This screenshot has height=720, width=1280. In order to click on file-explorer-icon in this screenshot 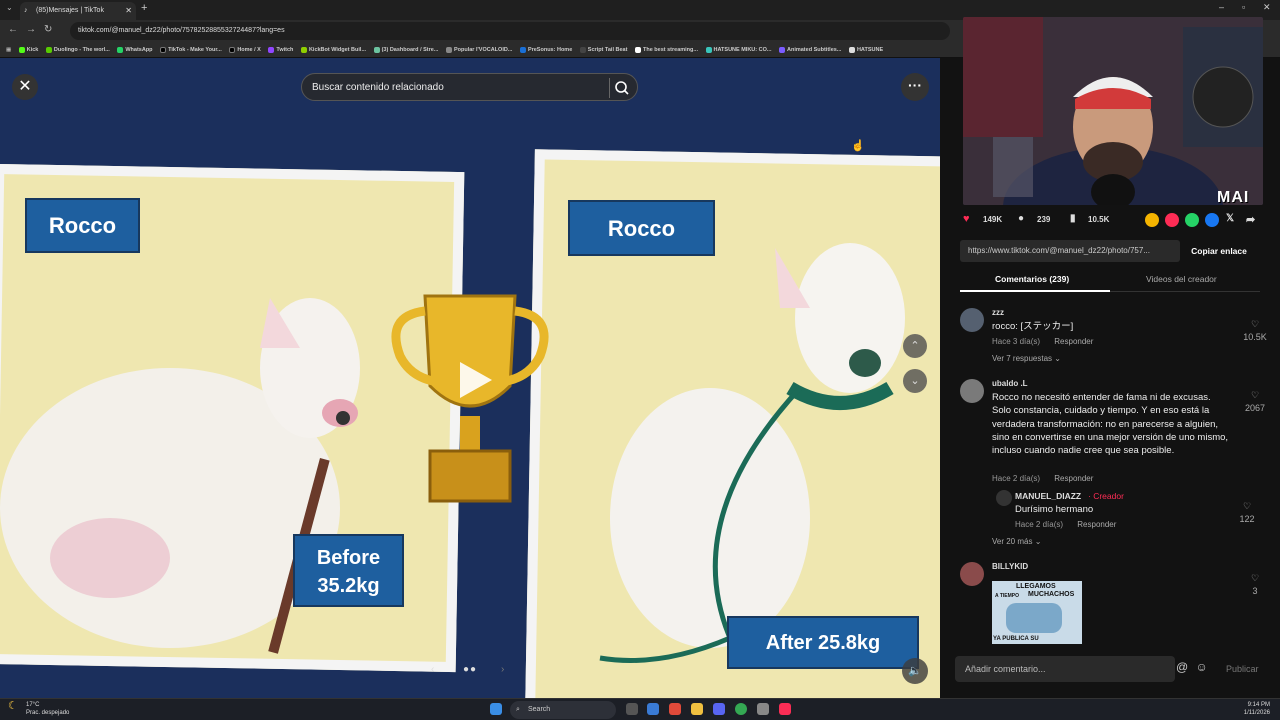, I will do `click(697, 709)`.